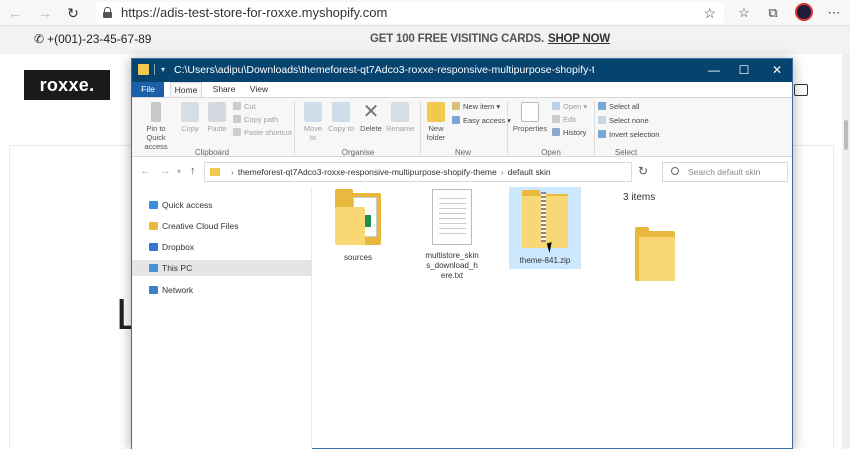 This screenshot has height=449, width=850. I want to click on scissors-icon, so click(237, 106).